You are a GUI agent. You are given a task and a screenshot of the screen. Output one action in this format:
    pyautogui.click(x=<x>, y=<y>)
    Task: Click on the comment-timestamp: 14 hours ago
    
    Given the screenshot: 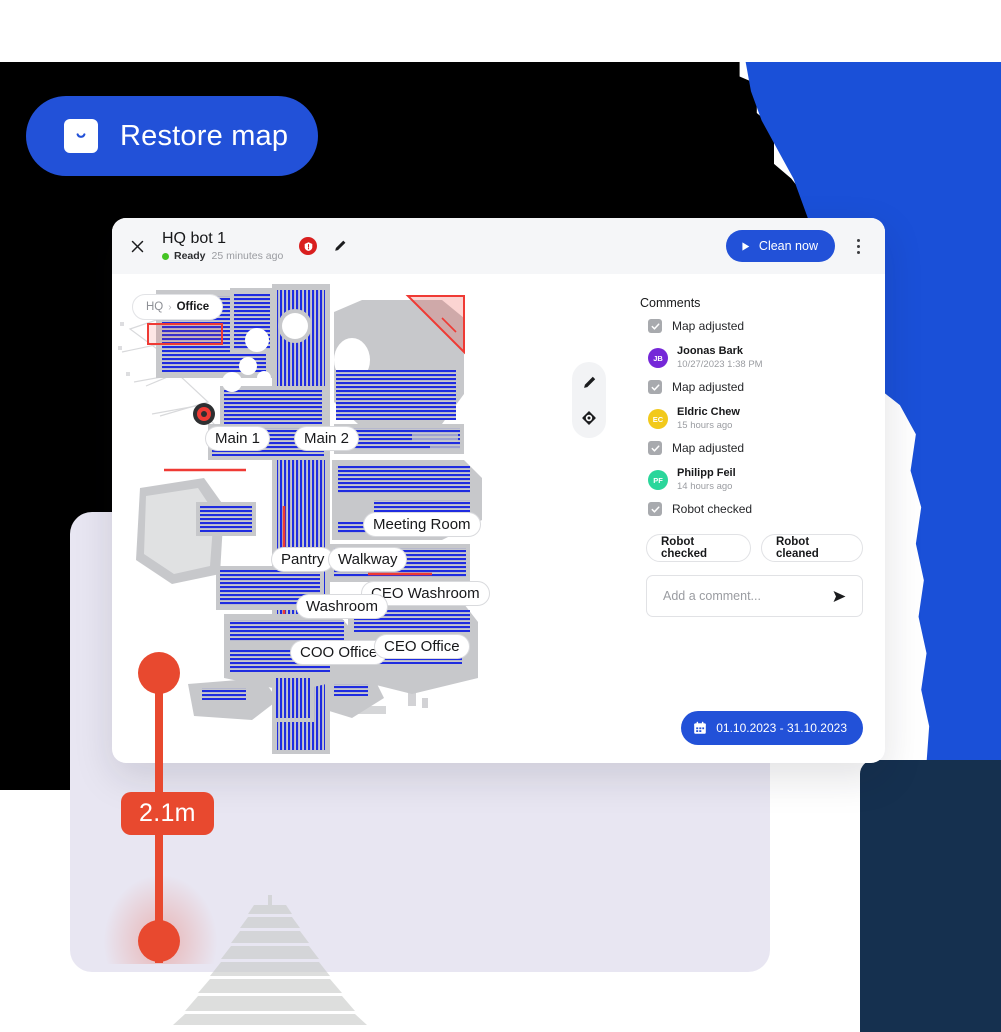 What is the action you would take?
    pyautogui.click(x=705, y=486)
    